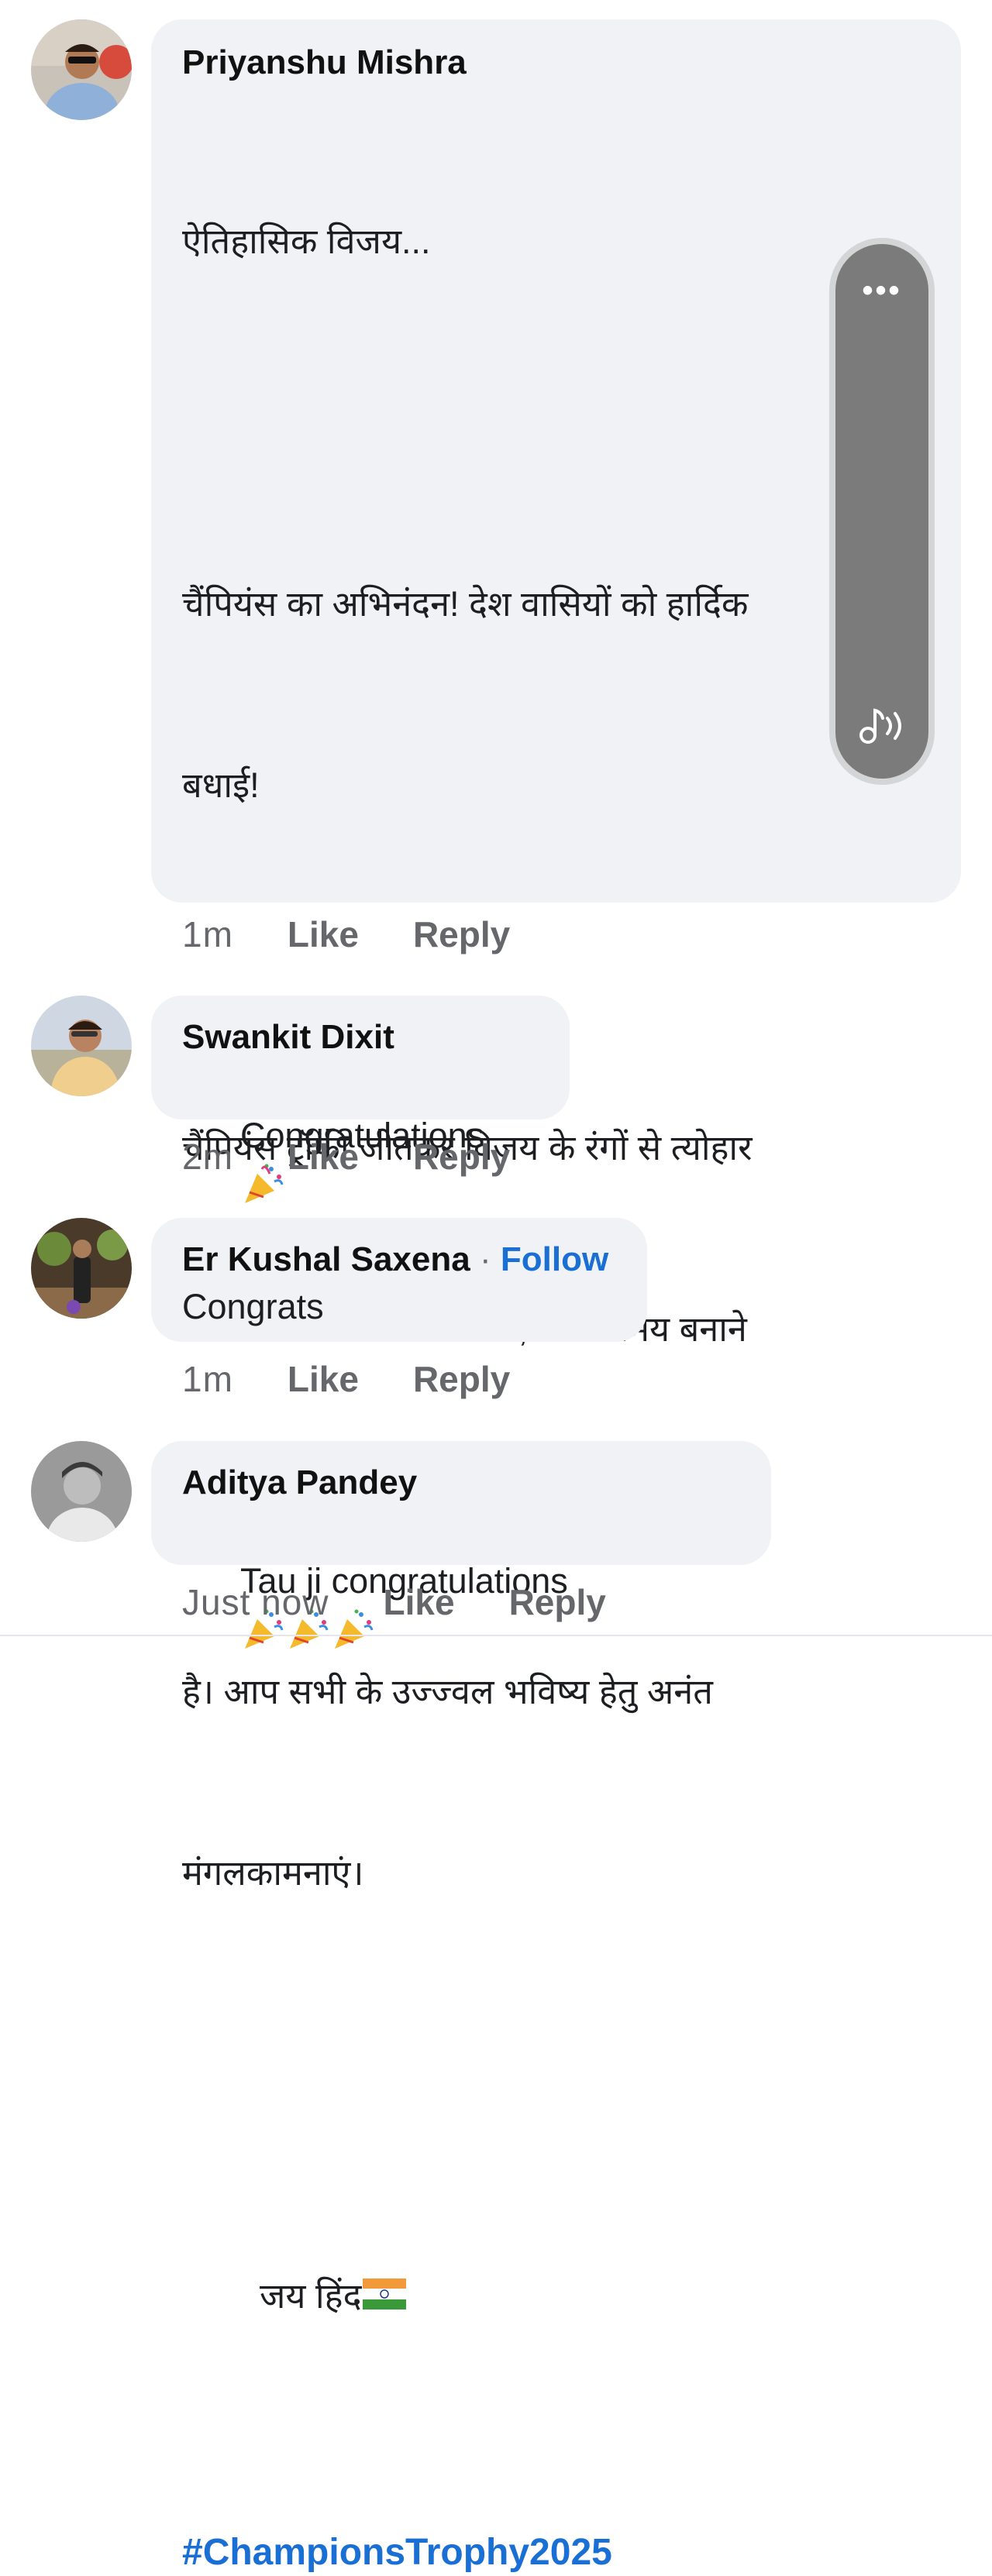 This screenshot has height=2576, width=992. I want to click on comment-author: Aditya Pandey, so click(461, 1483).